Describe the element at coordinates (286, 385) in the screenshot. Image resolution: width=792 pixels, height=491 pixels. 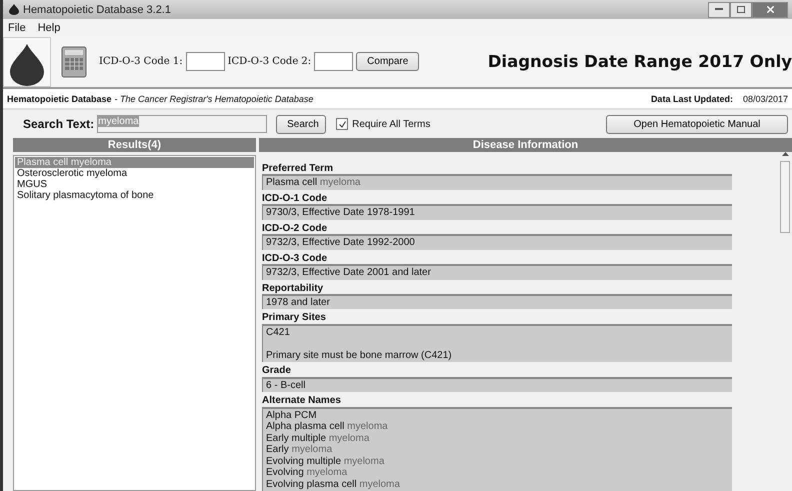
I see `value-text: 6 - B-cell` at that location.